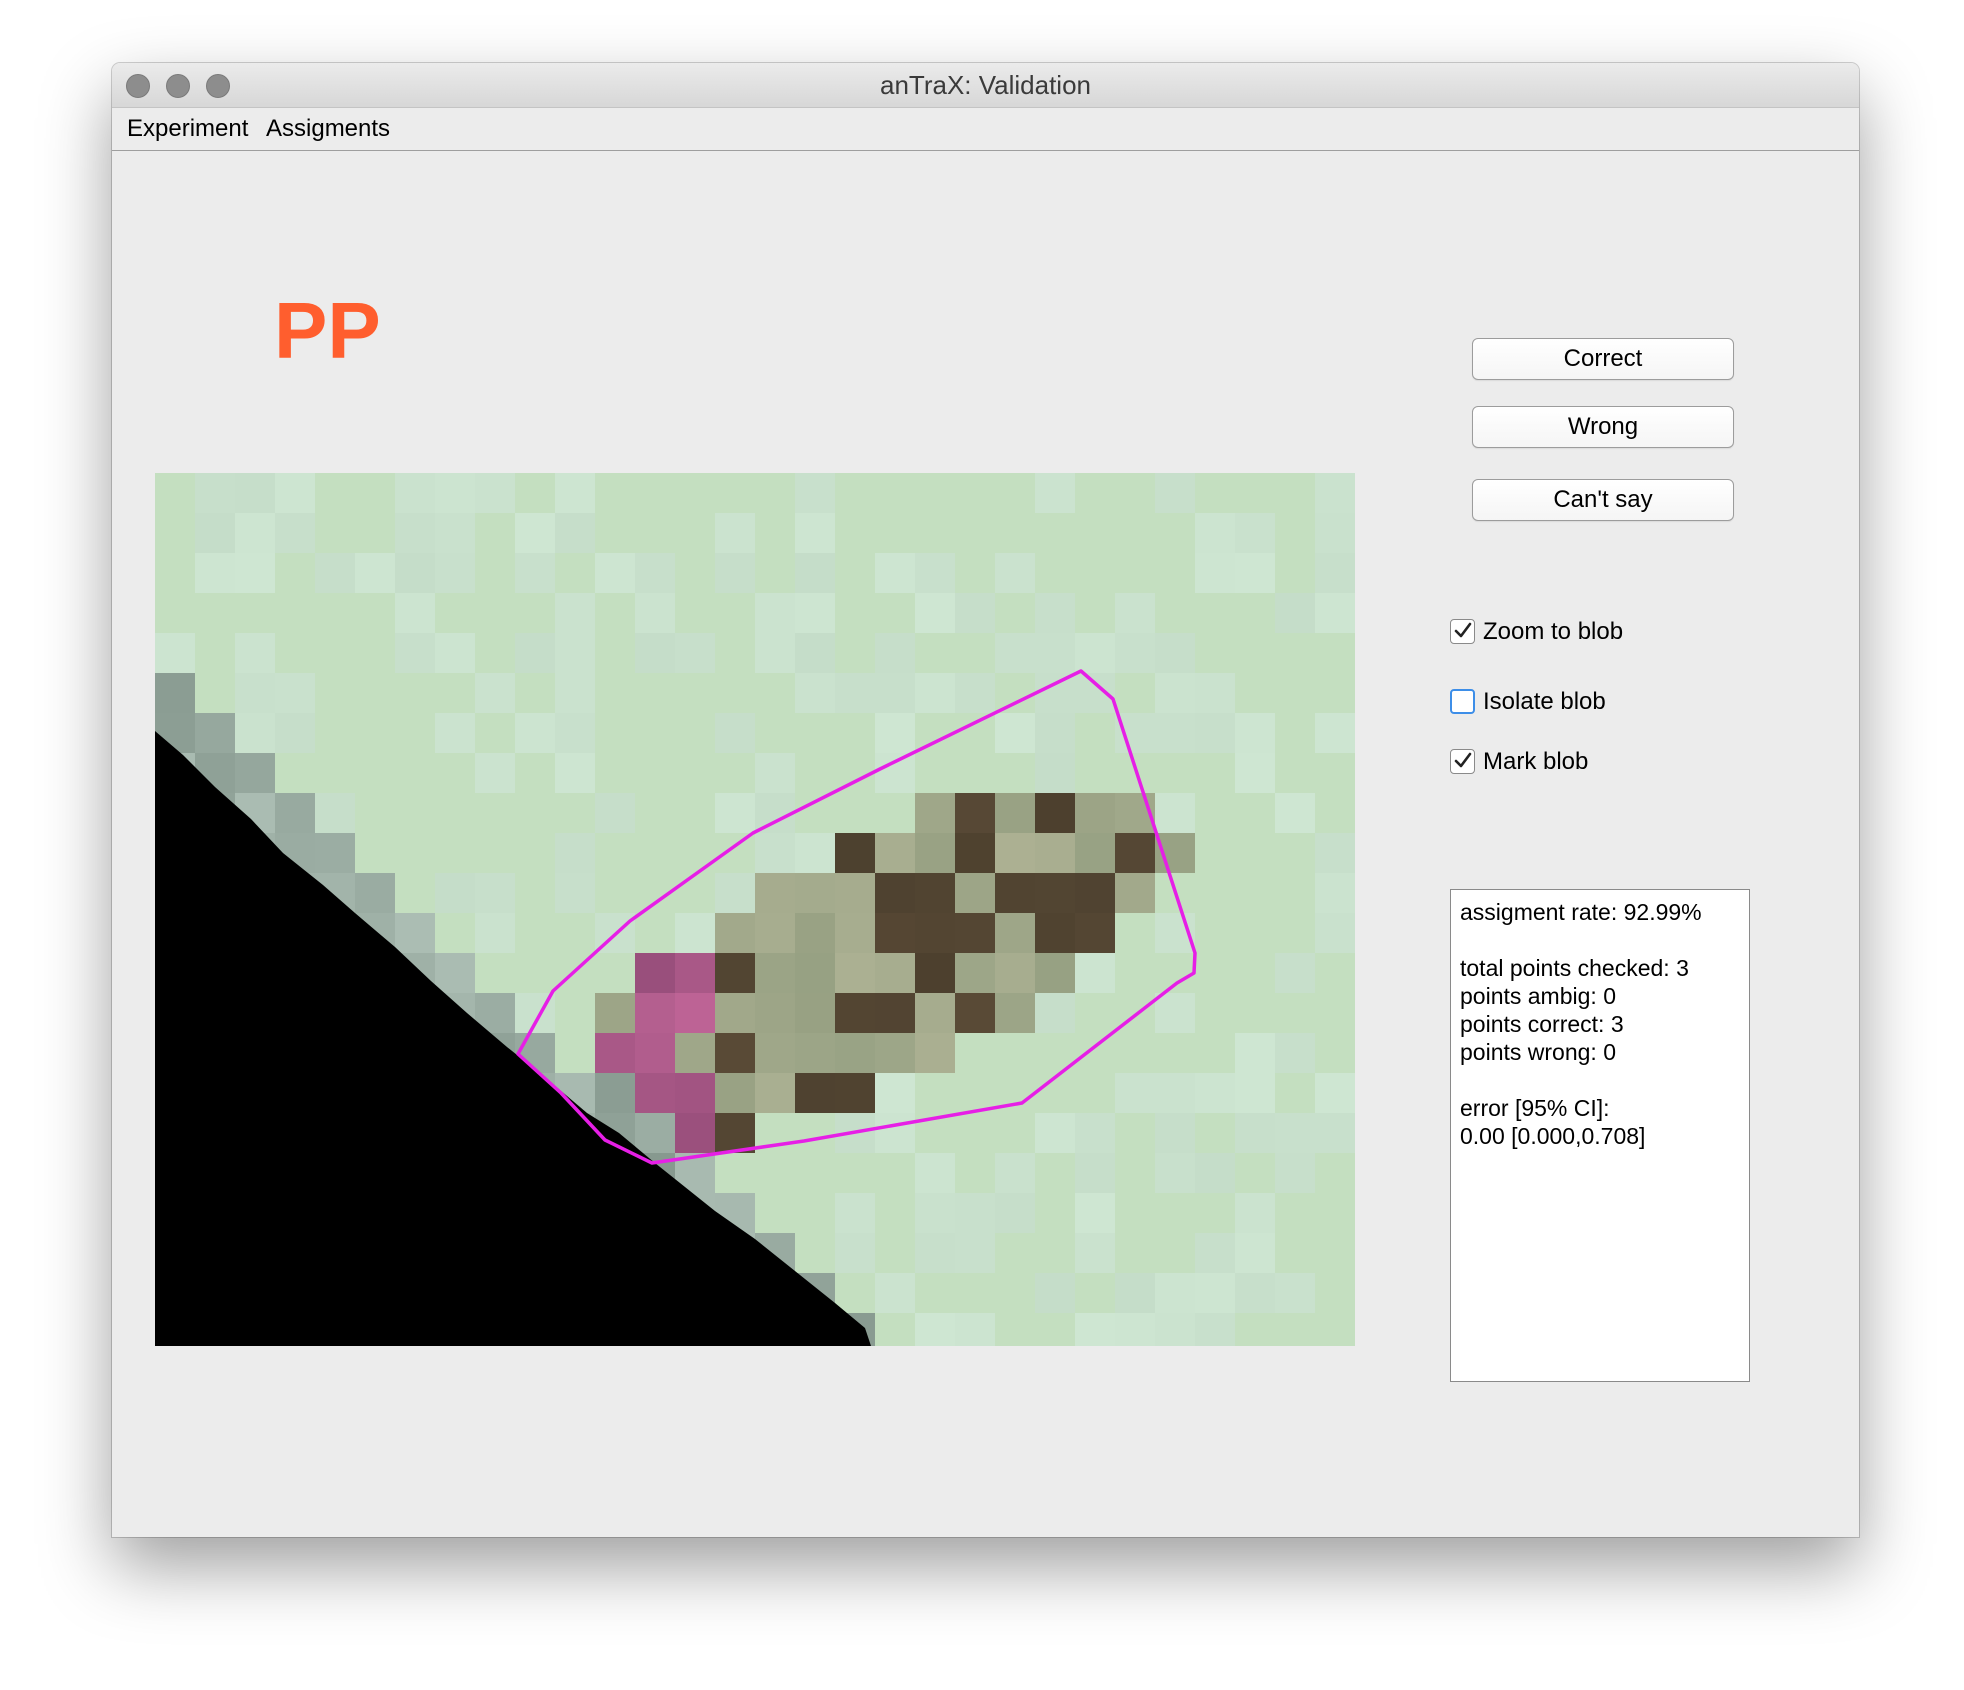 The image size is (1964, 1690). Describe the element at coordinates (1574, 968) in the screenshot. I see `stats-line: total points checked: 3` at that location.